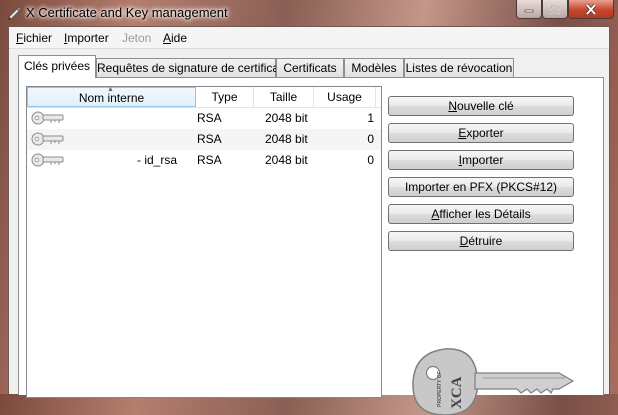 This screenshot has height=415, width=618. Describe the element at coordinates (284, 97) in the screenshot. I see `column-header-taille: Taille` at that location.